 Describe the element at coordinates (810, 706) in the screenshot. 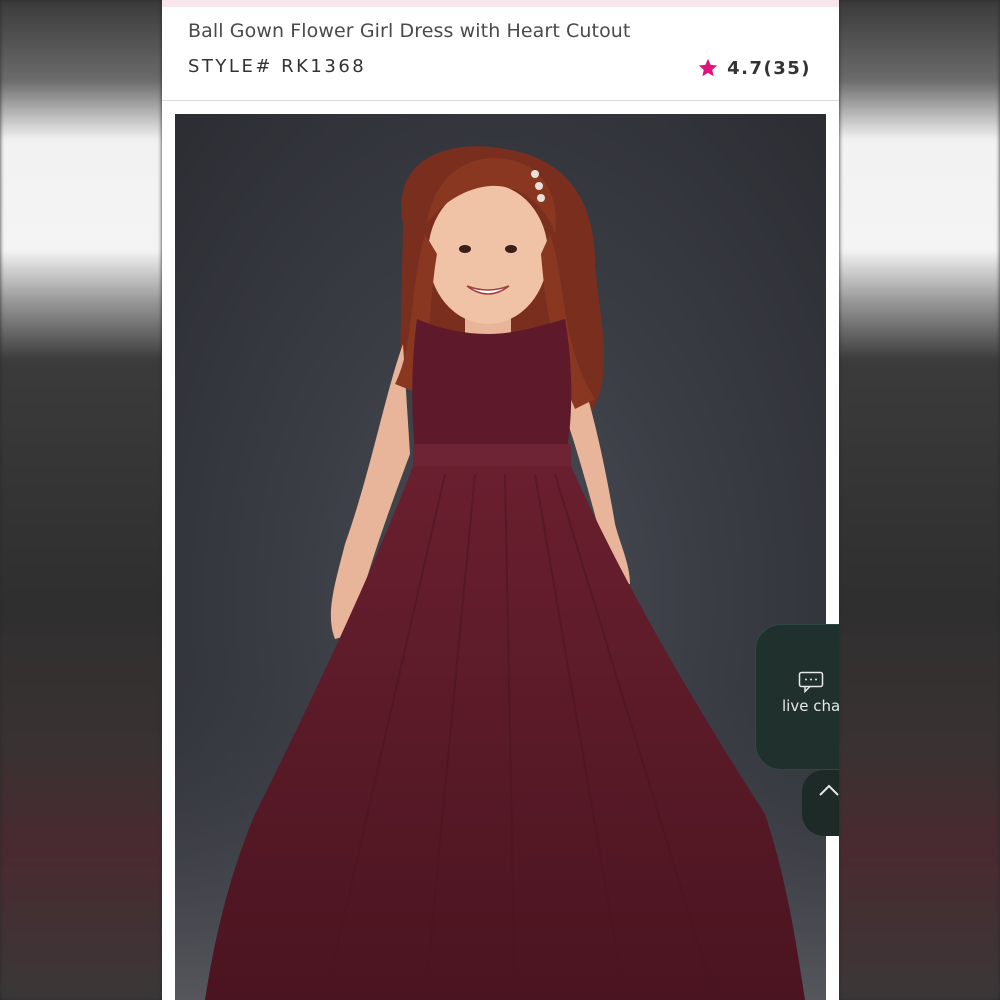

I see `live-chat-label: live chat` at that location.